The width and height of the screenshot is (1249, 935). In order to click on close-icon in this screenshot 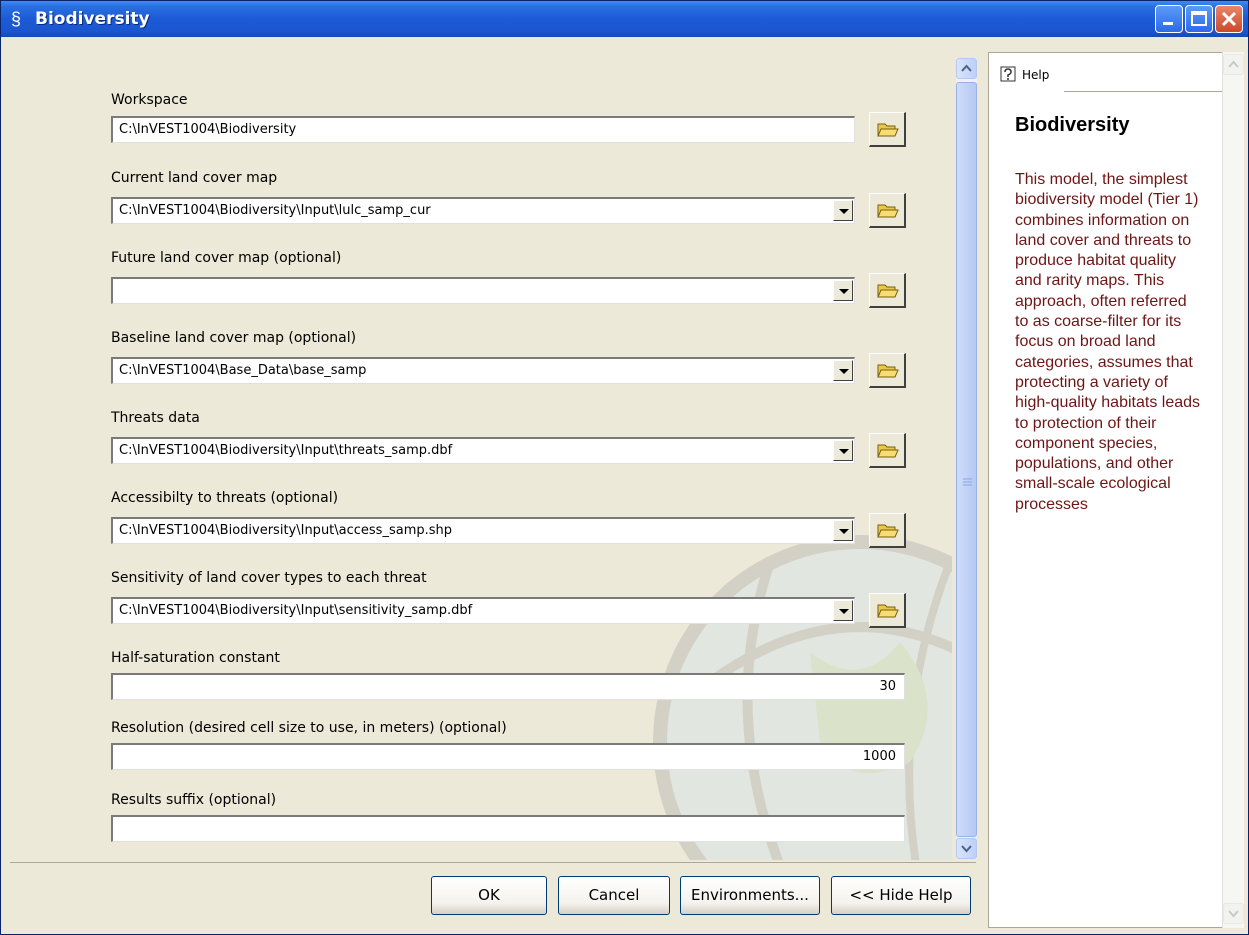, I will do `click(1229, 19)`.